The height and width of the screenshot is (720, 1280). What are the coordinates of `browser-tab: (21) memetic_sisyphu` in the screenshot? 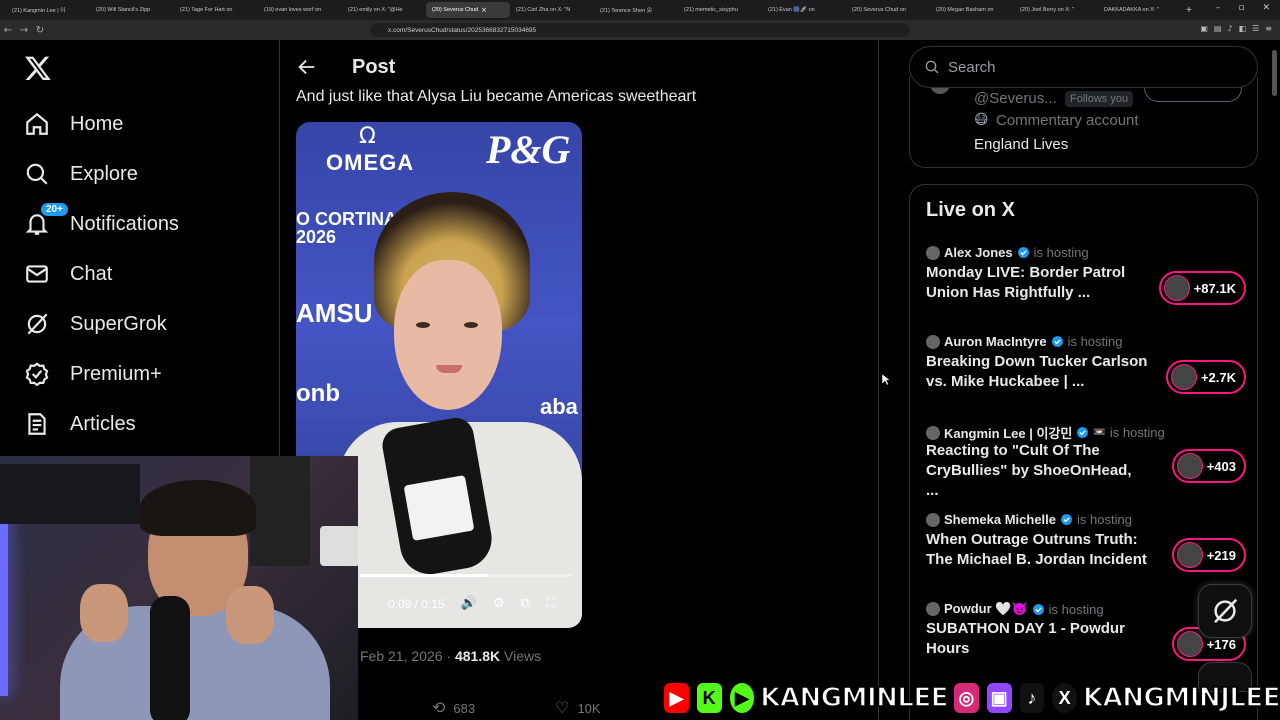 It's located at (720, 10).